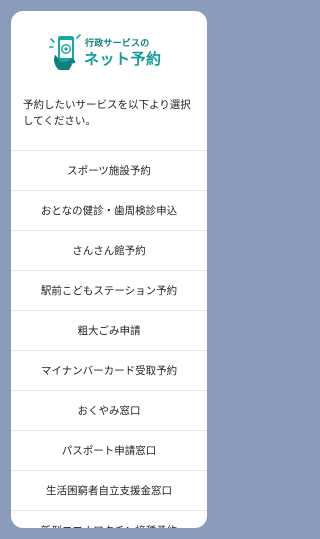 The image size is (320, 539). I want to click on menu-item-covid-vaccine: 新型コロナワクチン接種予約, so click(109, 519).